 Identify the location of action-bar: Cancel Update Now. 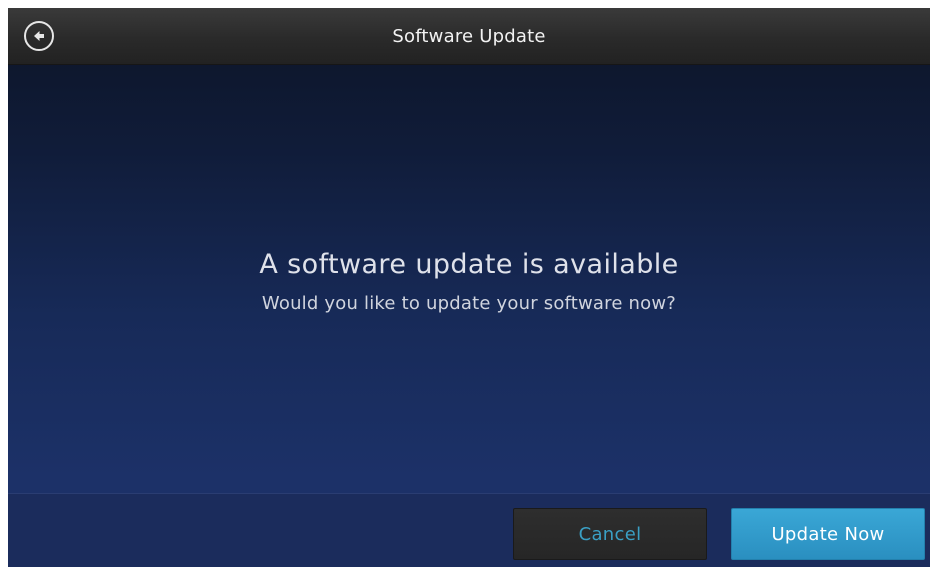
(469, 530).